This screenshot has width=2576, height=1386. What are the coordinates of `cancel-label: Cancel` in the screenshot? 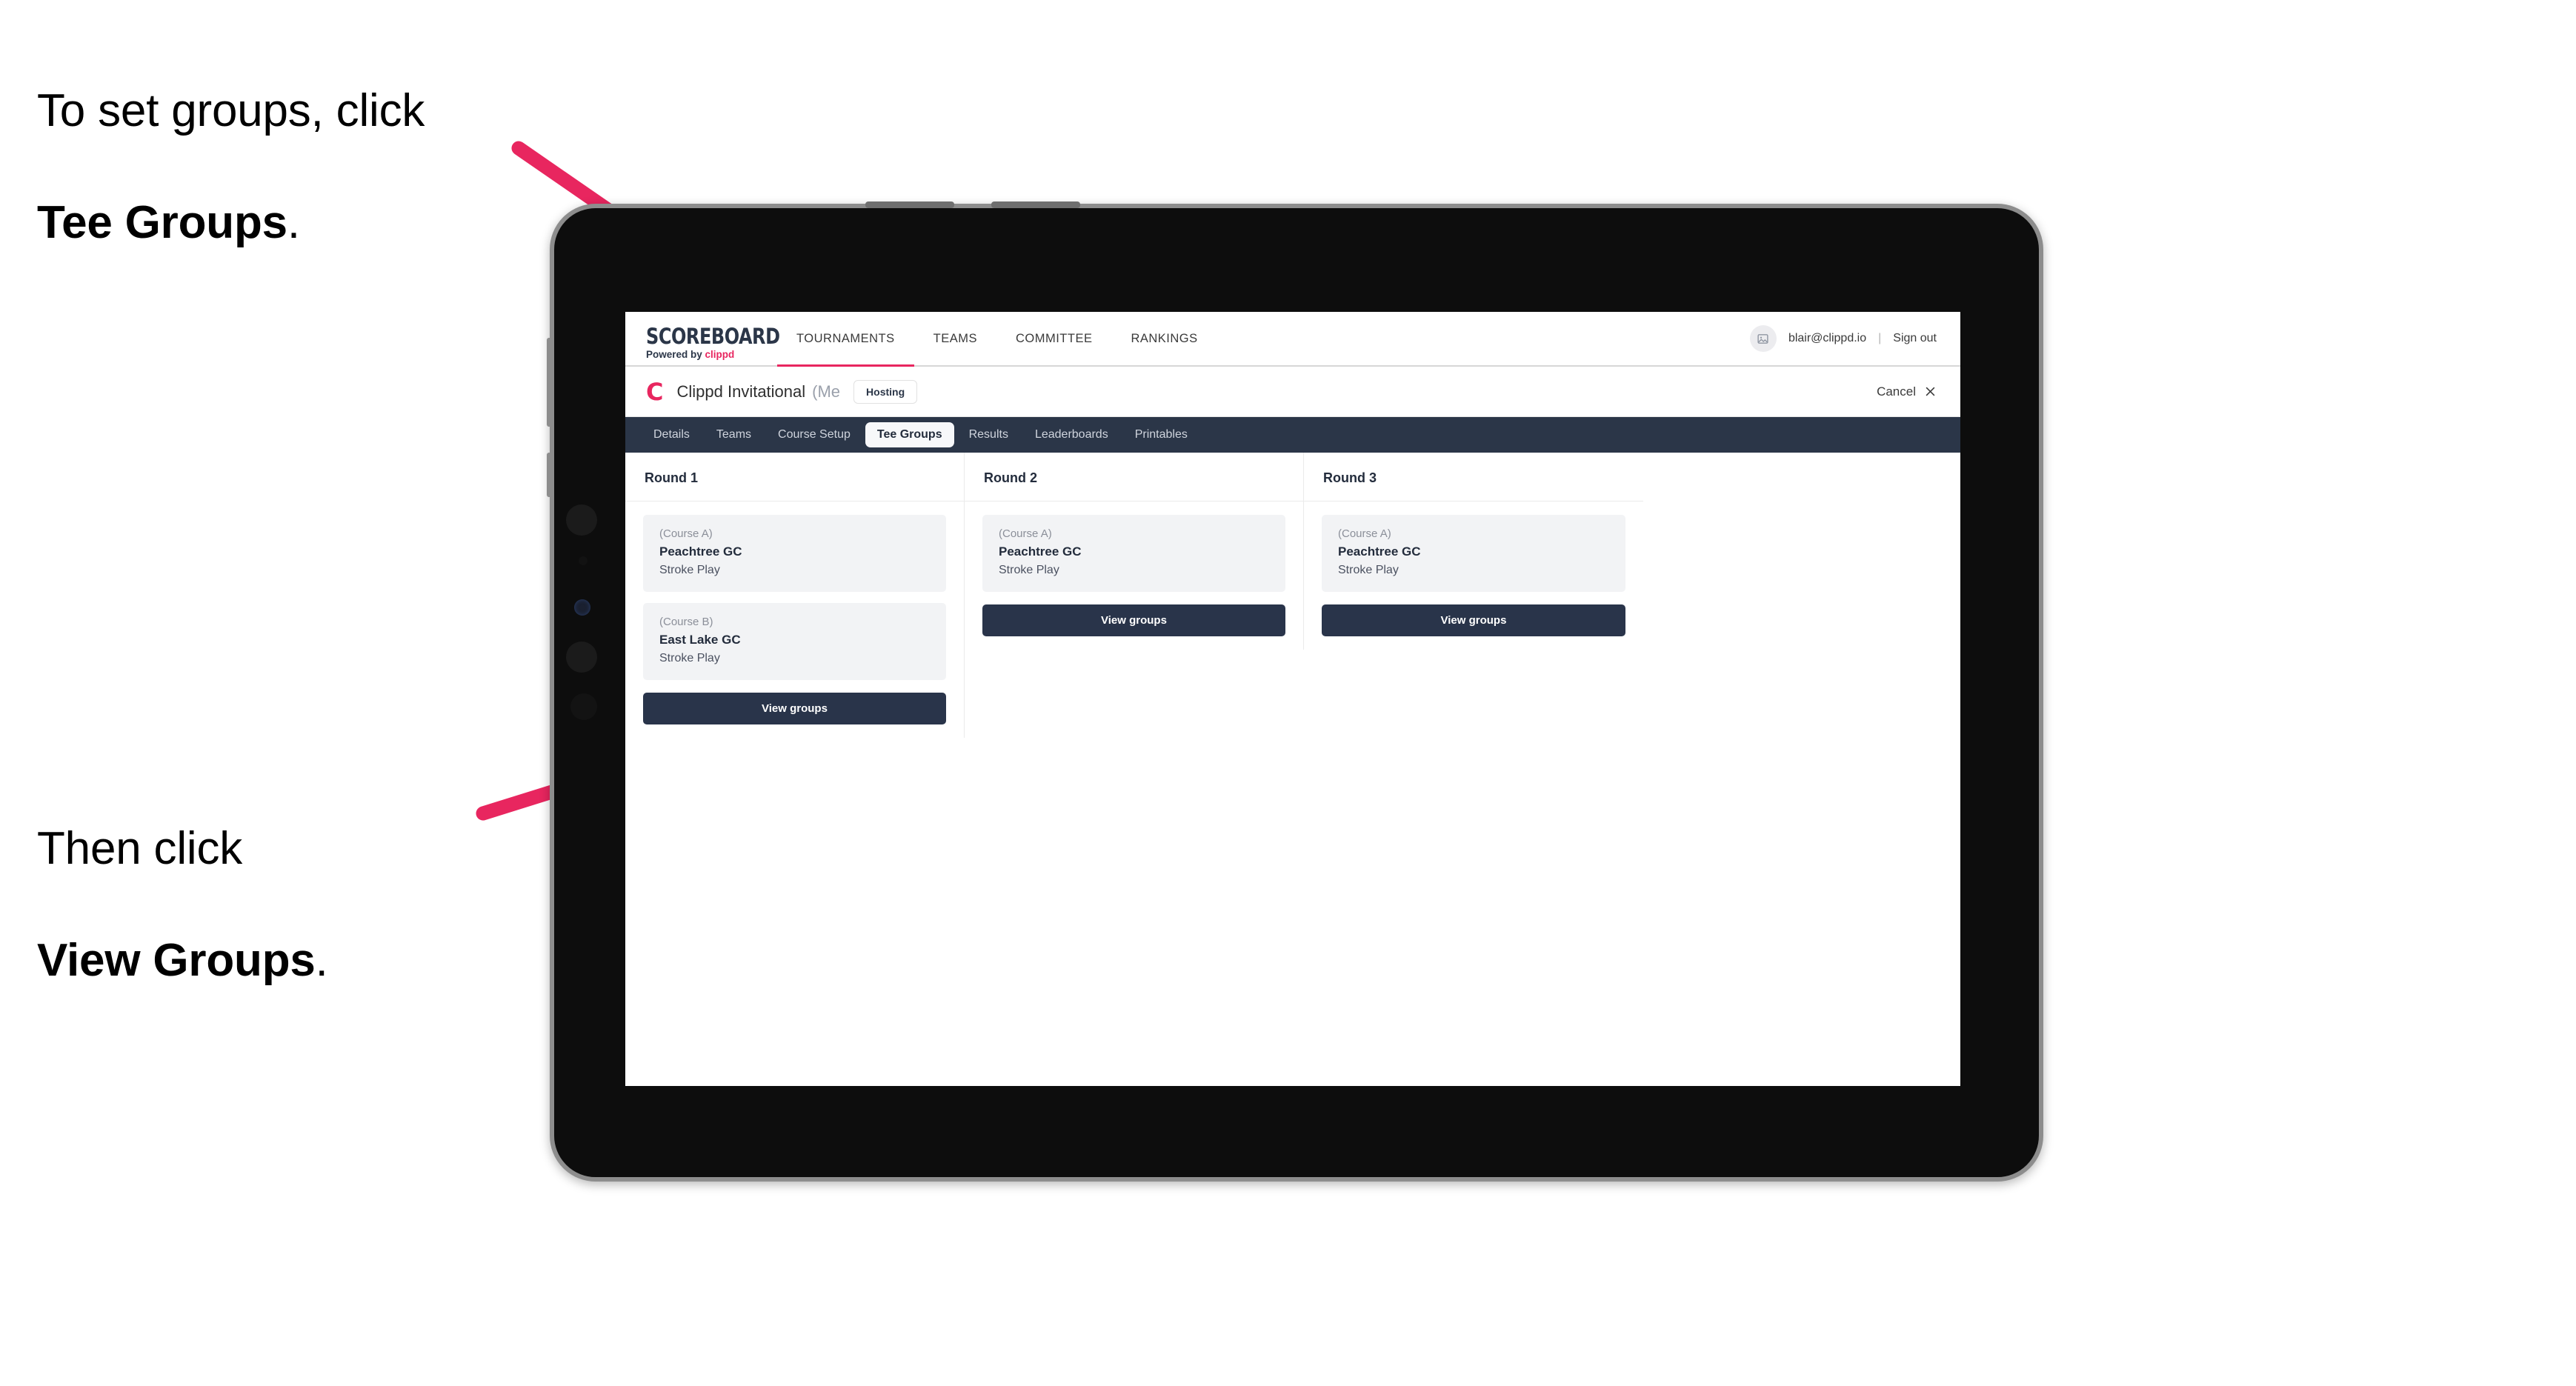 It's located at (1897, 392).